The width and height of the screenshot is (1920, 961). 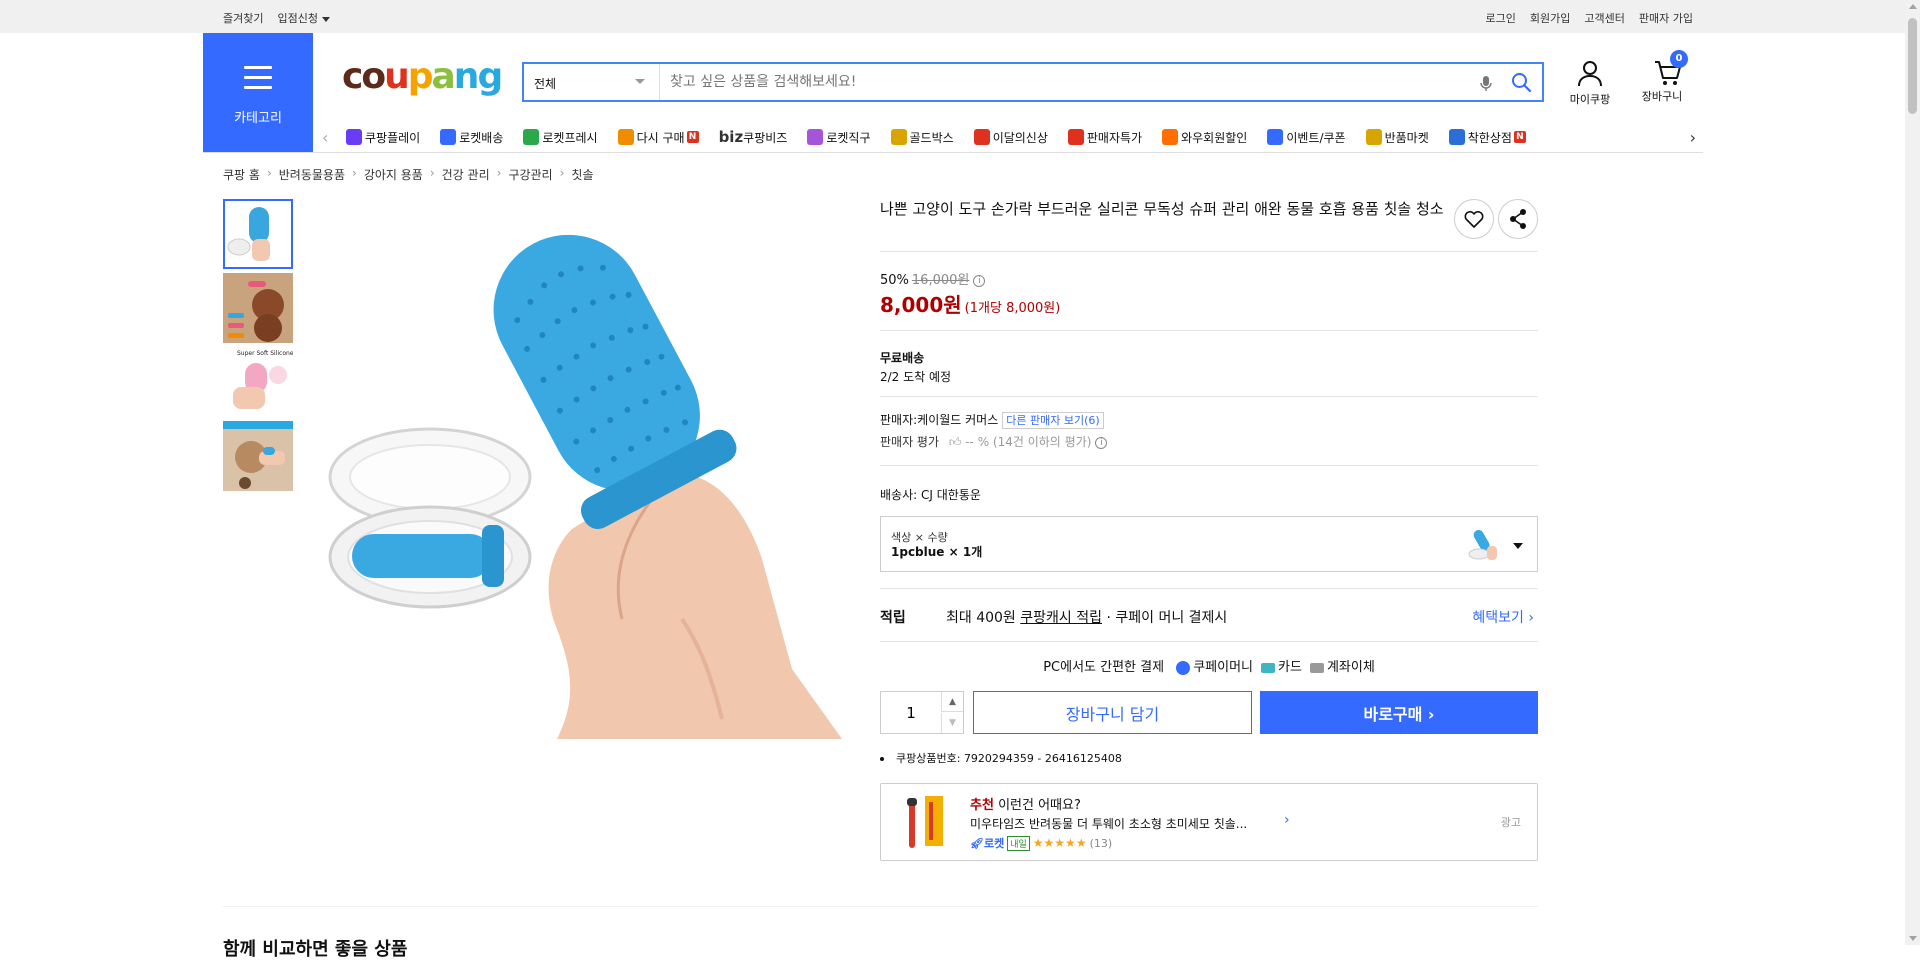 I want to click on service-nav-item: 이달의신상, so click(x=1010, y=137).